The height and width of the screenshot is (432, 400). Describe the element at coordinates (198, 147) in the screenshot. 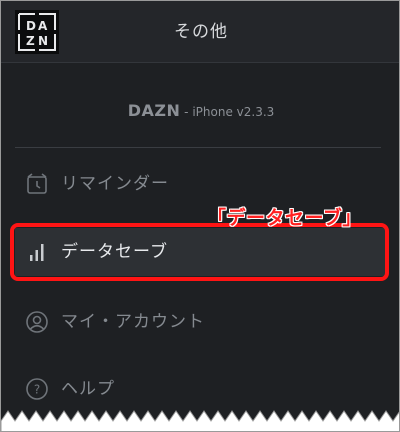

I see `divider` at that location.